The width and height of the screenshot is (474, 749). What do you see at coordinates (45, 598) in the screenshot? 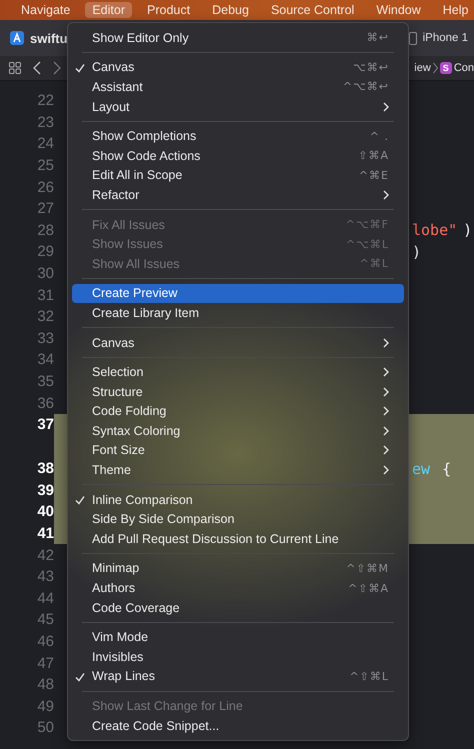
I see `line-number: 44` at bounding box center [45, 598].